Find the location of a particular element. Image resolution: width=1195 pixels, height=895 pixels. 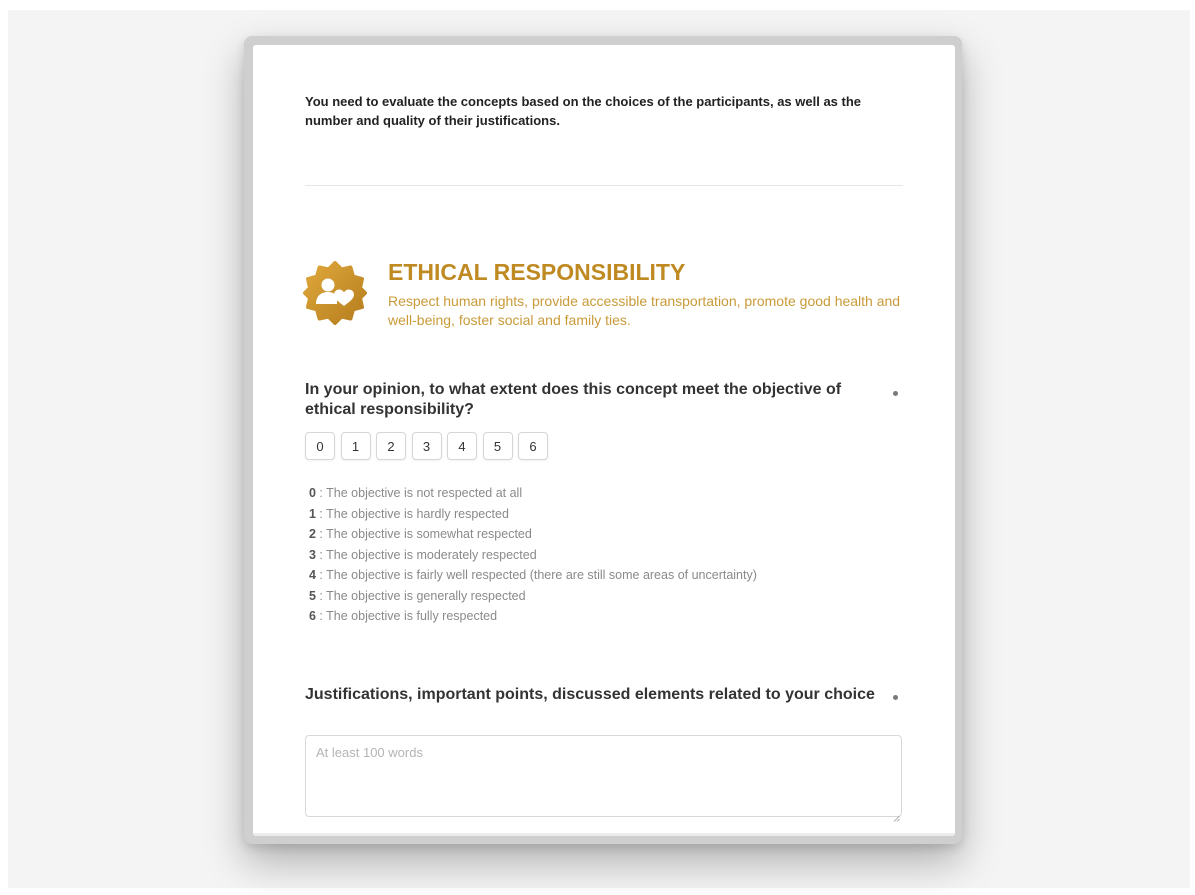

rating-option-3: 3 is located at coordinates (426, 446).